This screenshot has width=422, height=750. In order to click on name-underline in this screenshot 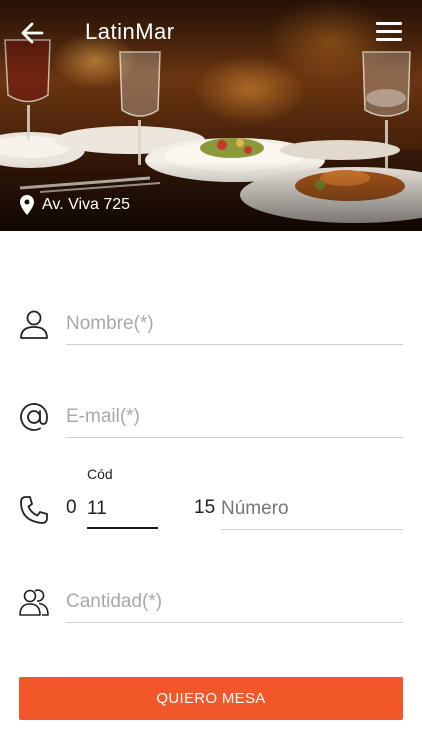, I will do `click(234, 344)`.